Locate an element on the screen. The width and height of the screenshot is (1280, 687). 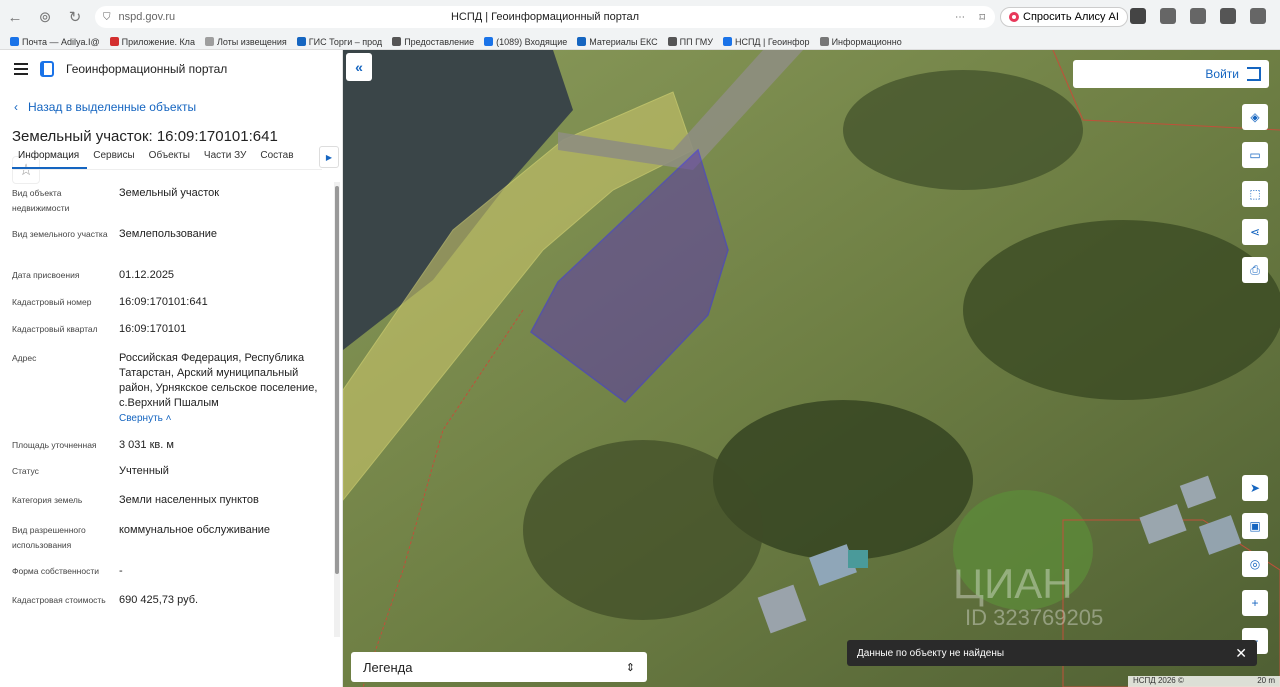
chevron-left-icon: ‹ is located at coordinates (16, 107).